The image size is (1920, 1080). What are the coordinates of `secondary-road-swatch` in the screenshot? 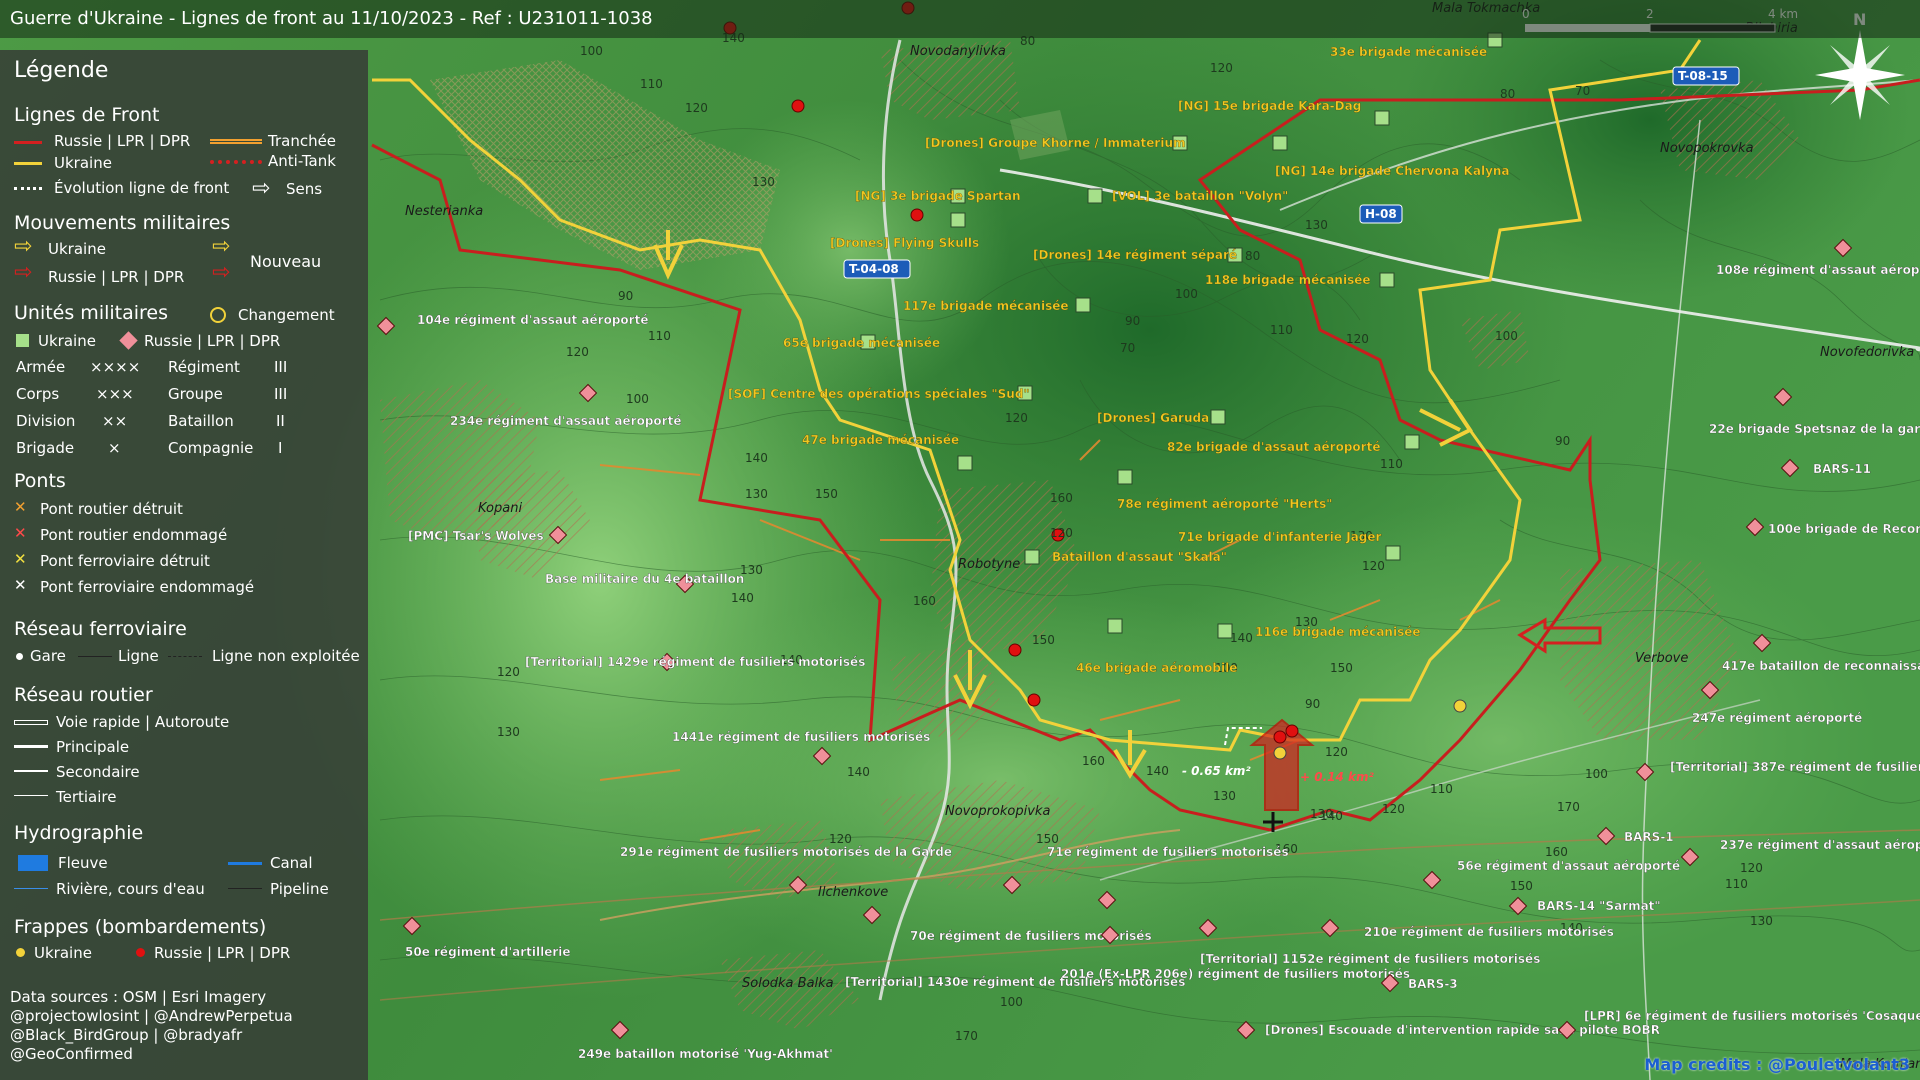 It's located at (31, 771).